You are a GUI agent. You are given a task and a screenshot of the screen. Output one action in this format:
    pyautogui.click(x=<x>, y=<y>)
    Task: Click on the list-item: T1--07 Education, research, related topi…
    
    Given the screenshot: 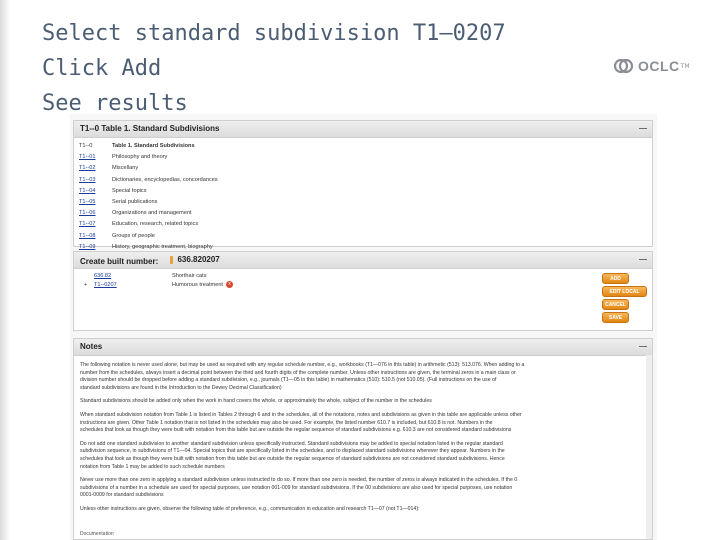 What is the action you would take?
    pyautogui.click(x=365, y=224)
    